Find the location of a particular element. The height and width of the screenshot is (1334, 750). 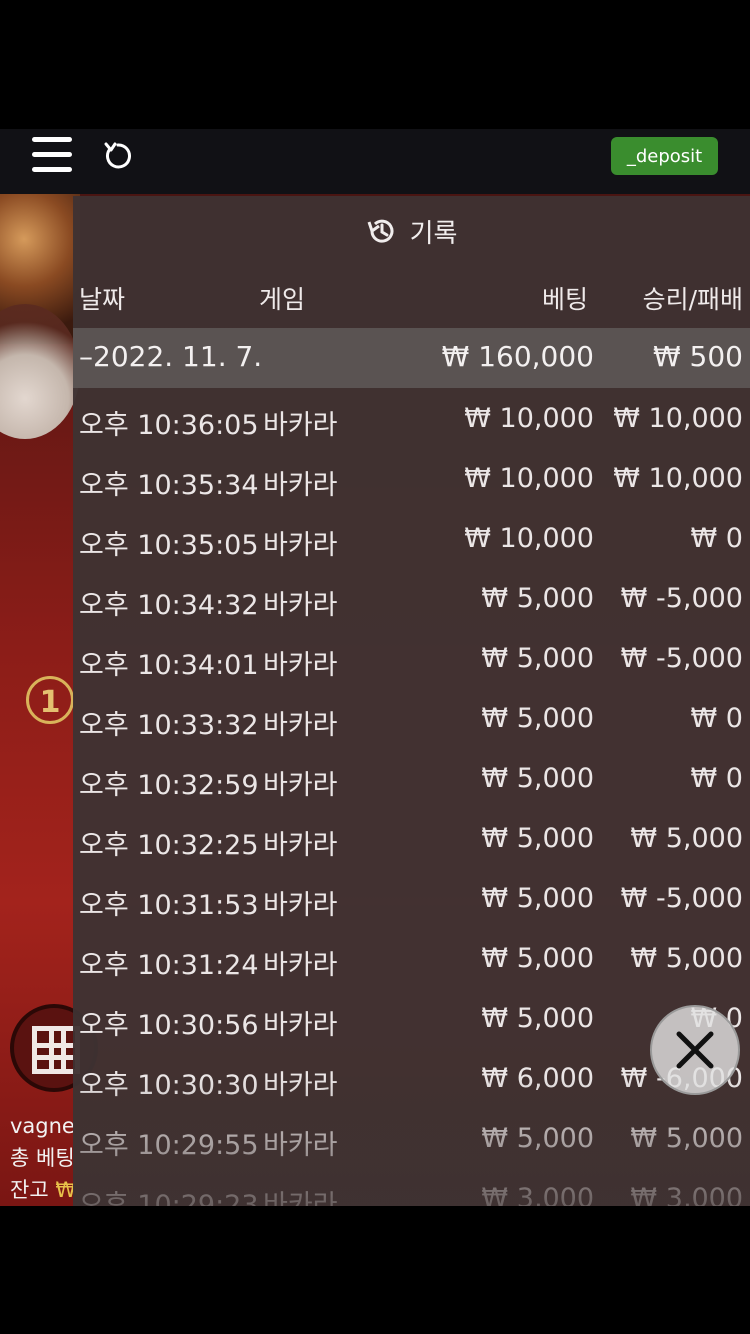

row-bet: ₩ 3,000 is located at coordinates (537, 1194).